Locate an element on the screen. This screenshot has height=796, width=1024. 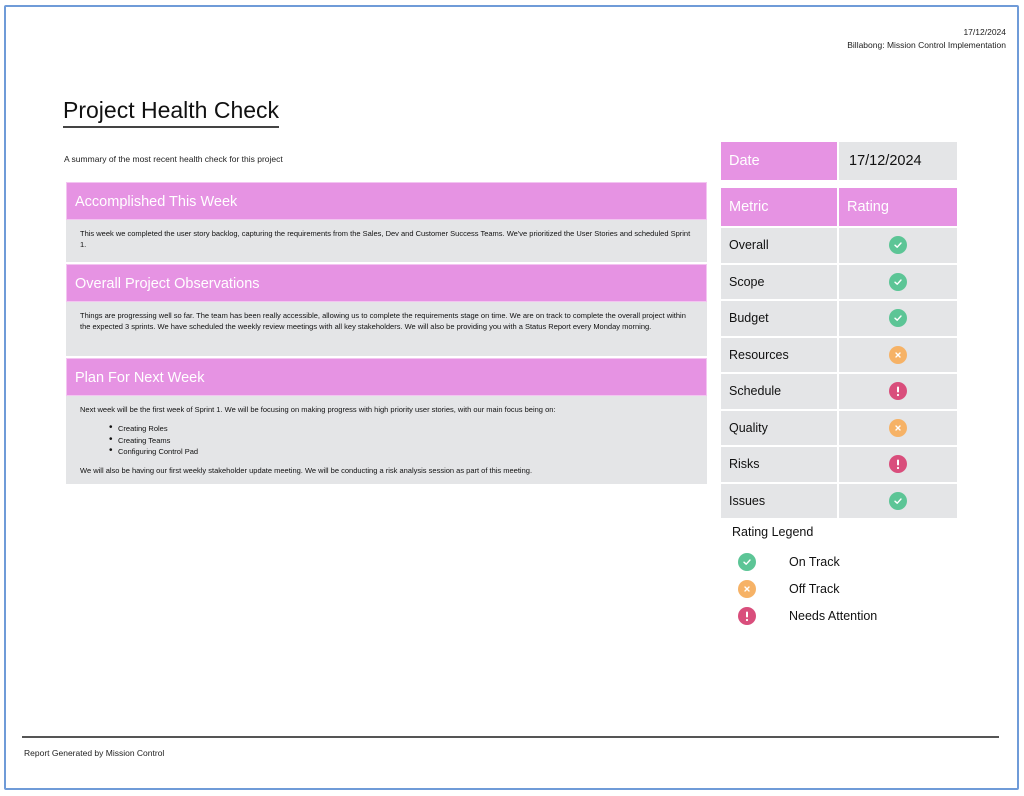
metric-row: Schedule is located at coordinates (840, 391).